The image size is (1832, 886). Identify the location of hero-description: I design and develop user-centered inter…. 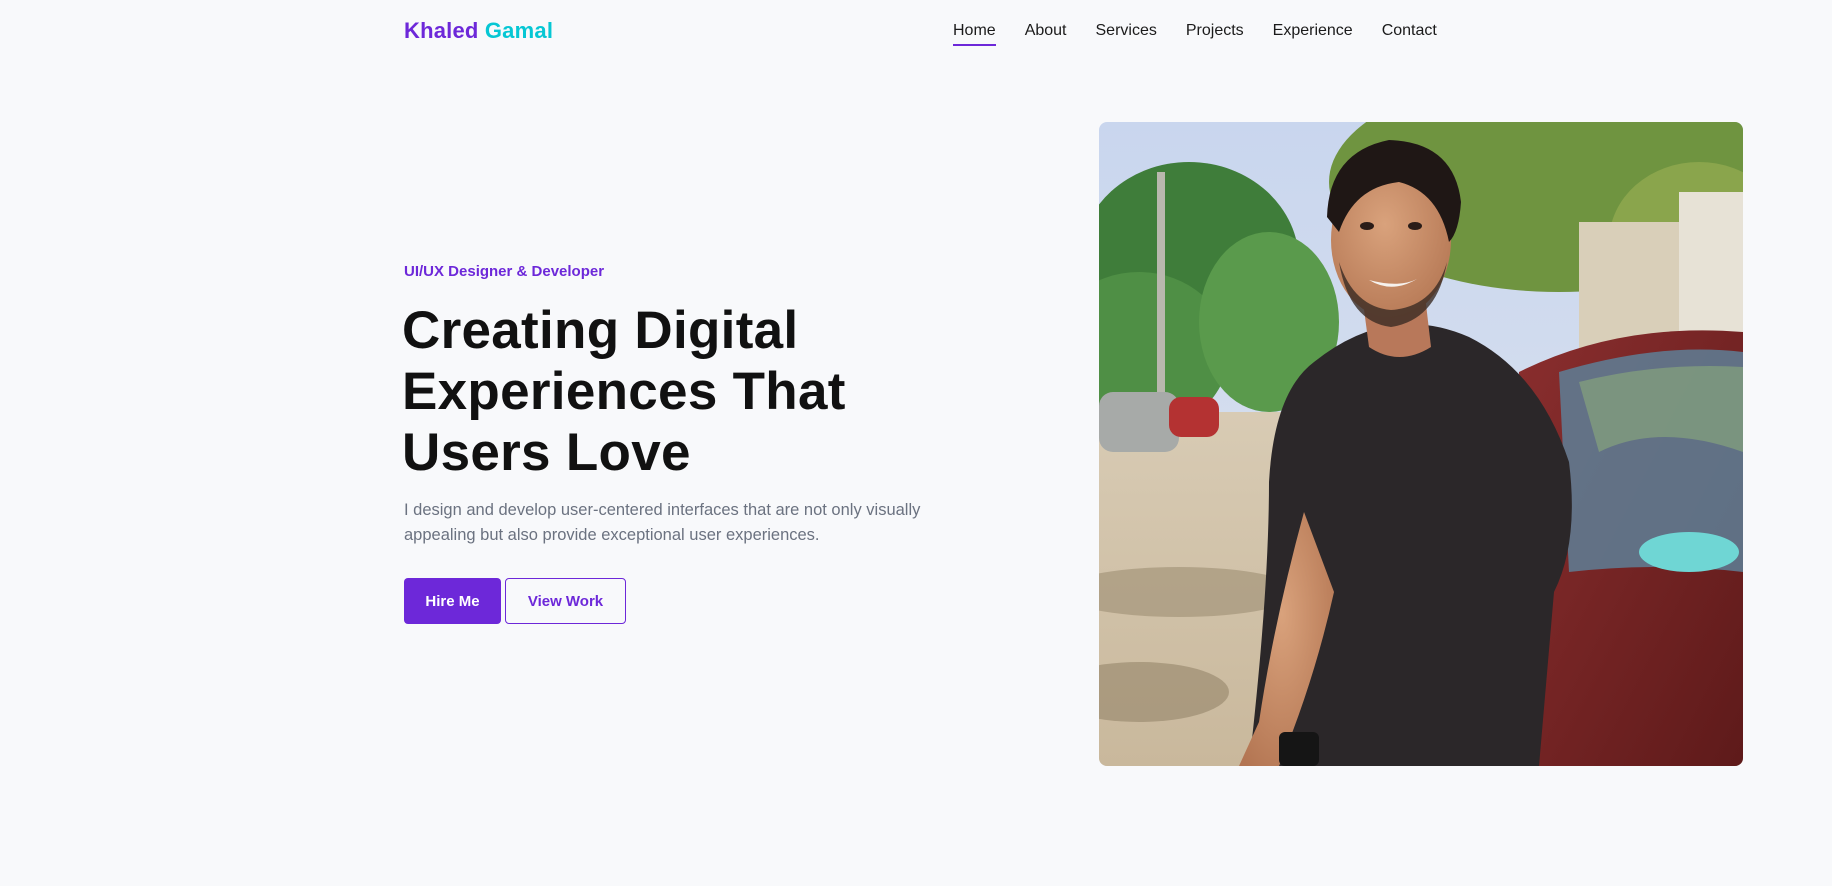
(662, 522).